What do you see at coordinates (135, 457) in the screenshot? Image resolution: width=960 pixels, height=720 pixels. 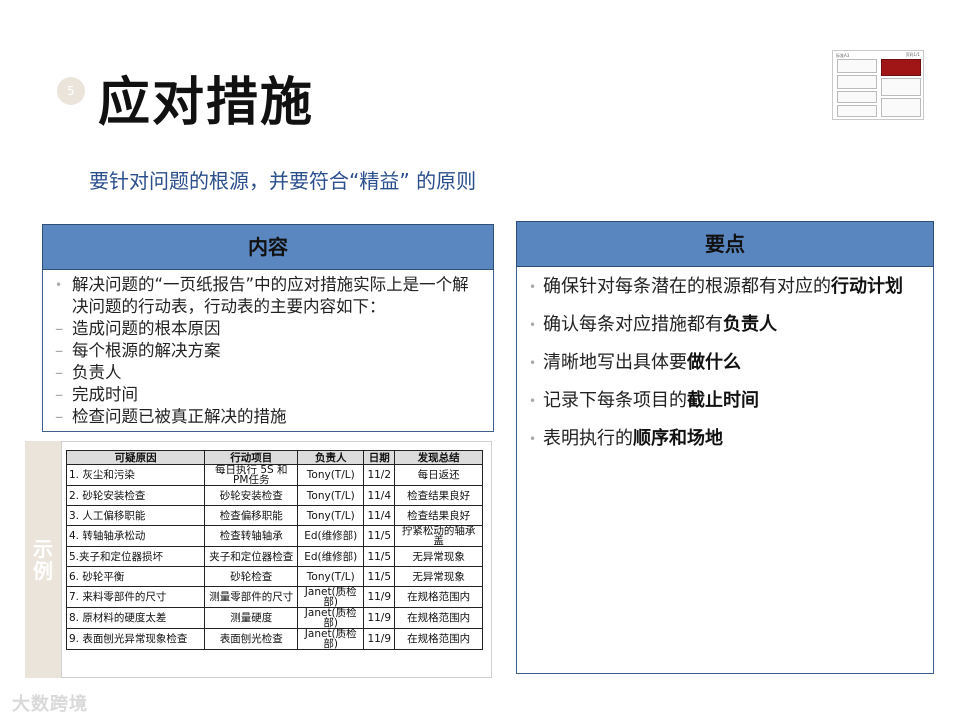 I see `column-header: 可疑原因` at bounding box center [135, 457].